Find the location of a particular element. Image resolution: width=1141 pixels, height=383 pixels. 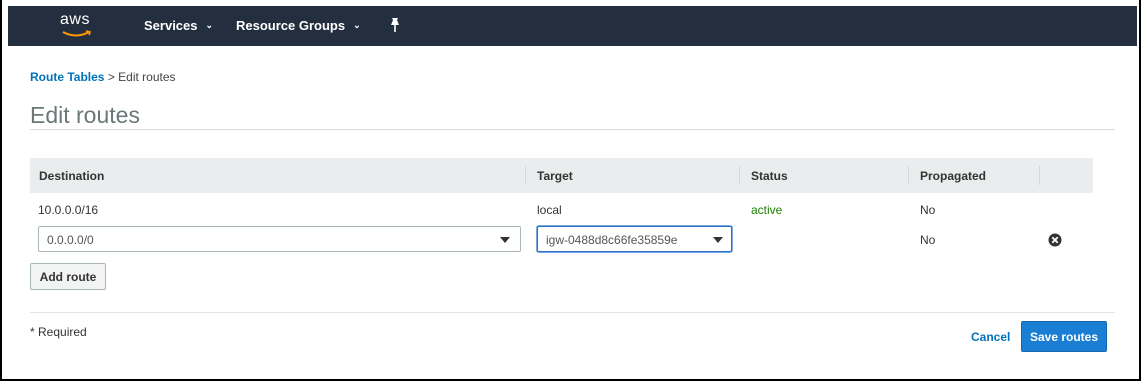

nav-services-label: Services is located at coordinates (171, 25).